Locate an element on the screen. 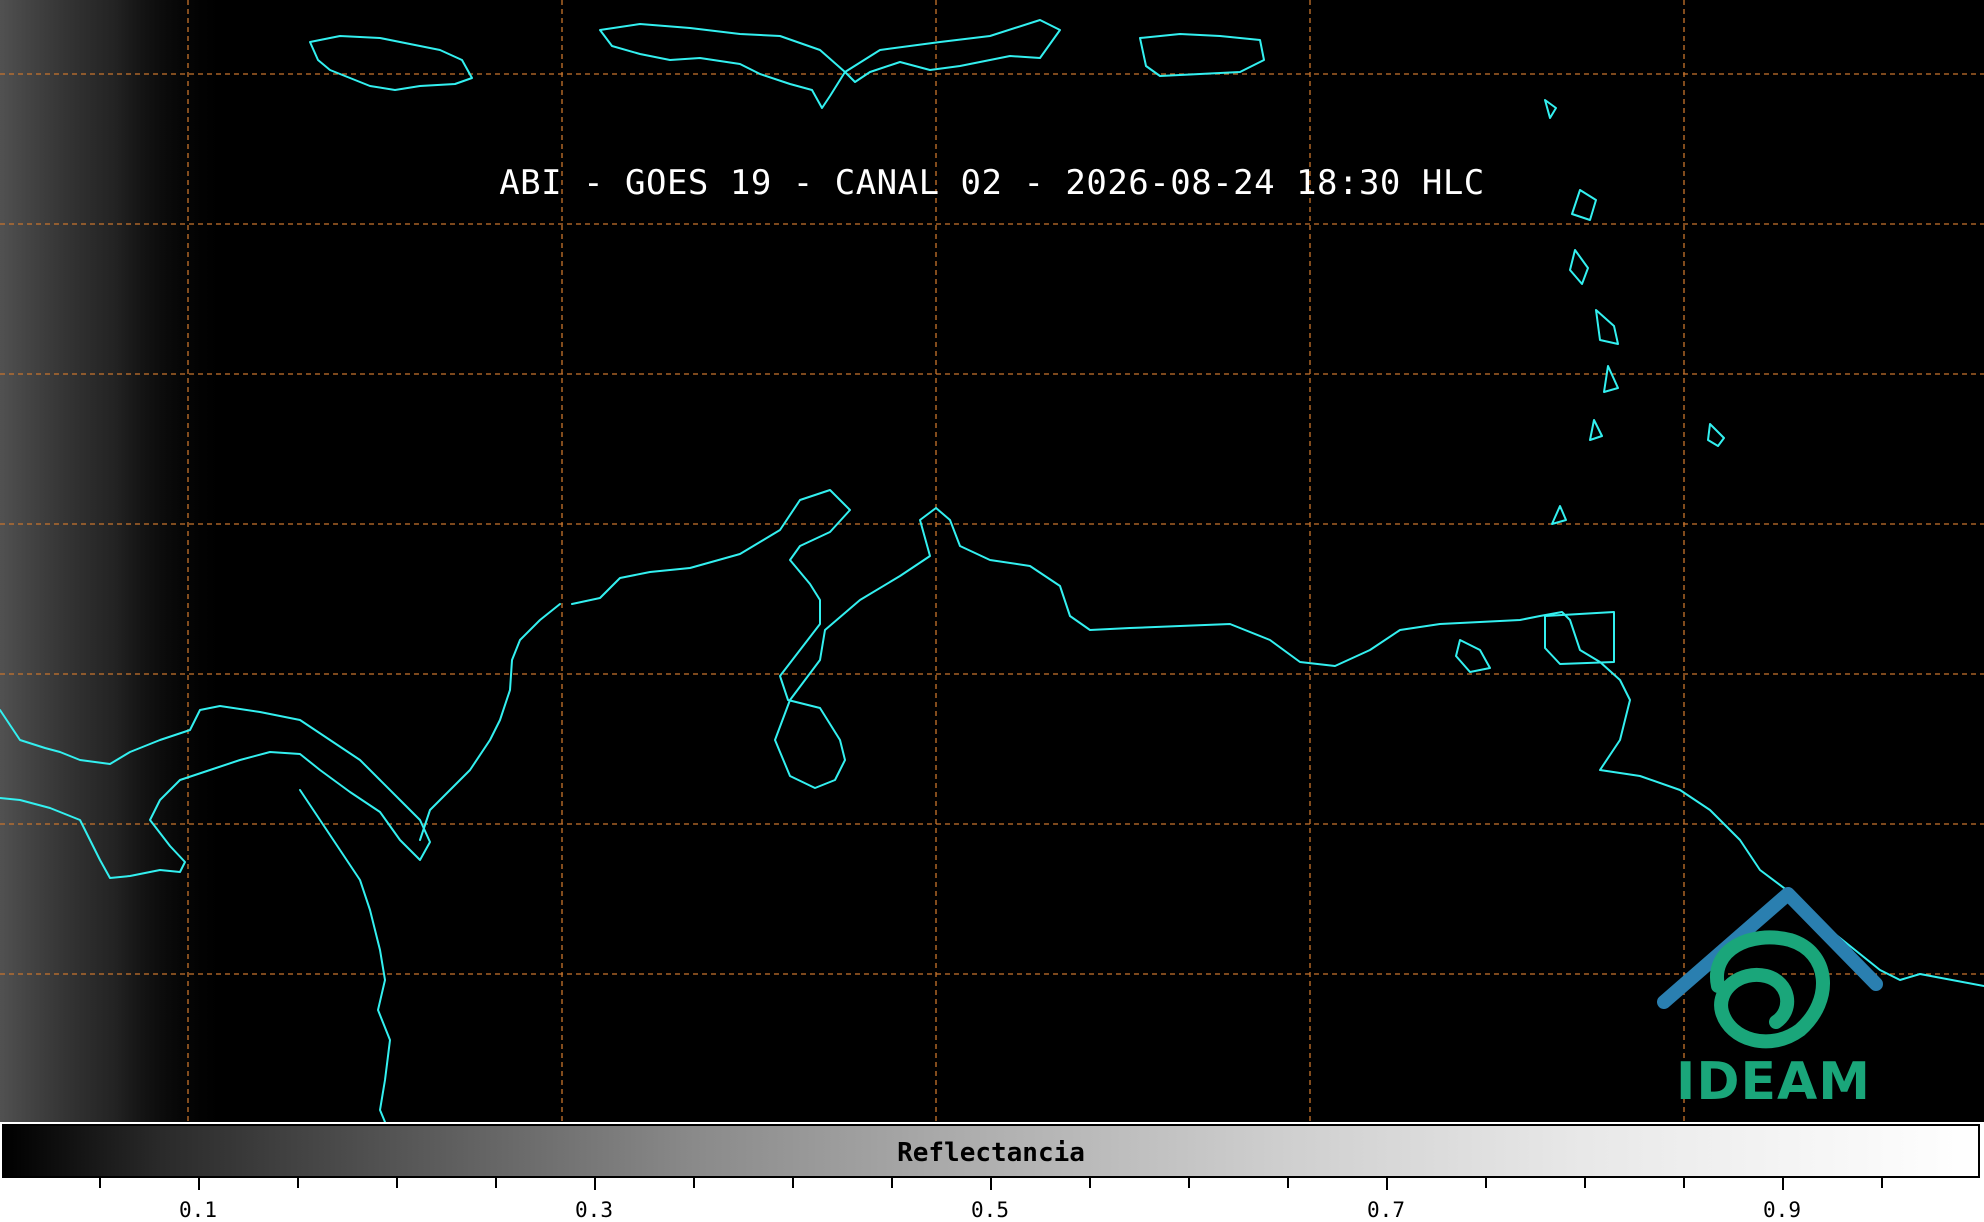 Image resolution: width=1984 pixels, height=1222 pixels. hispaniola-coast is located at coordinates (830, 64).